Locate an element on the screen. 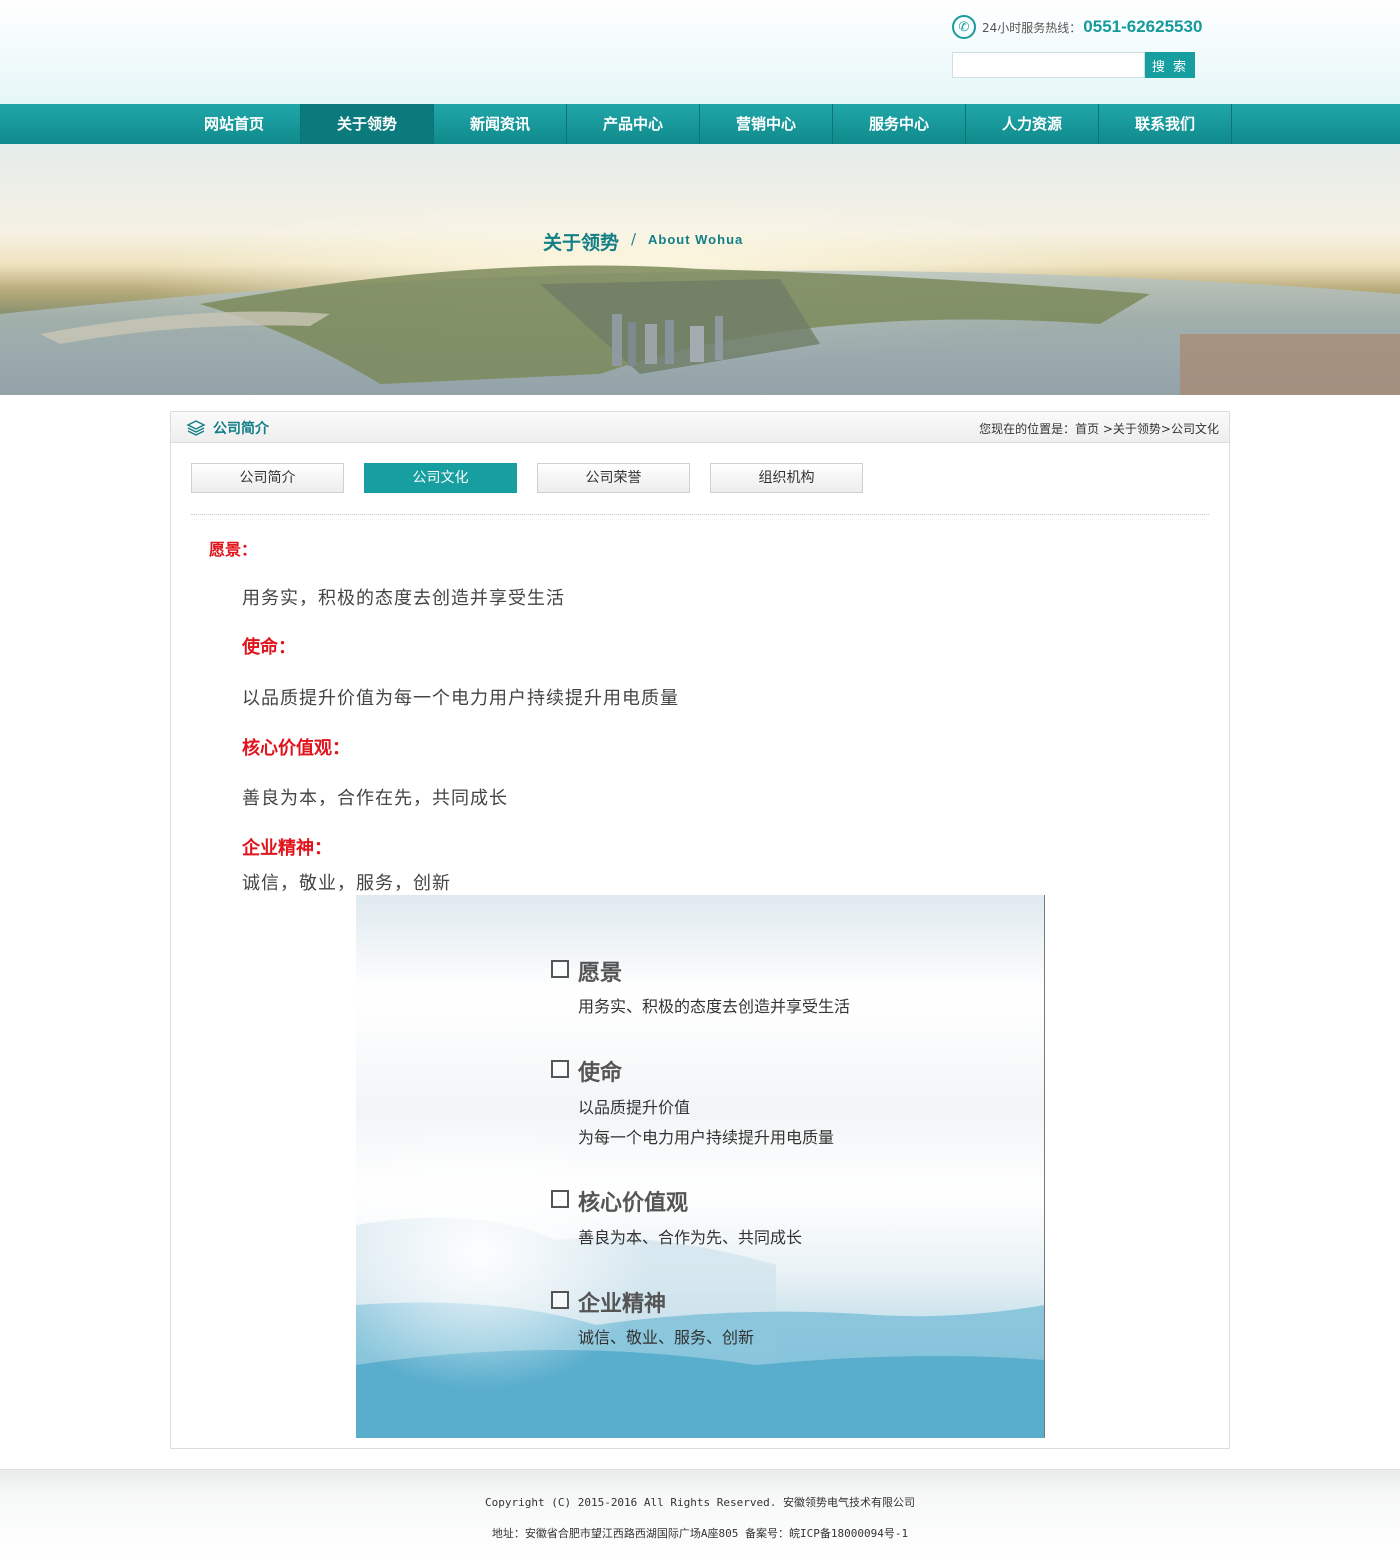 This screenshot has height=1565, width=1400. nav-item-contact: 联系我们 is located at coordinates (1165, 124).